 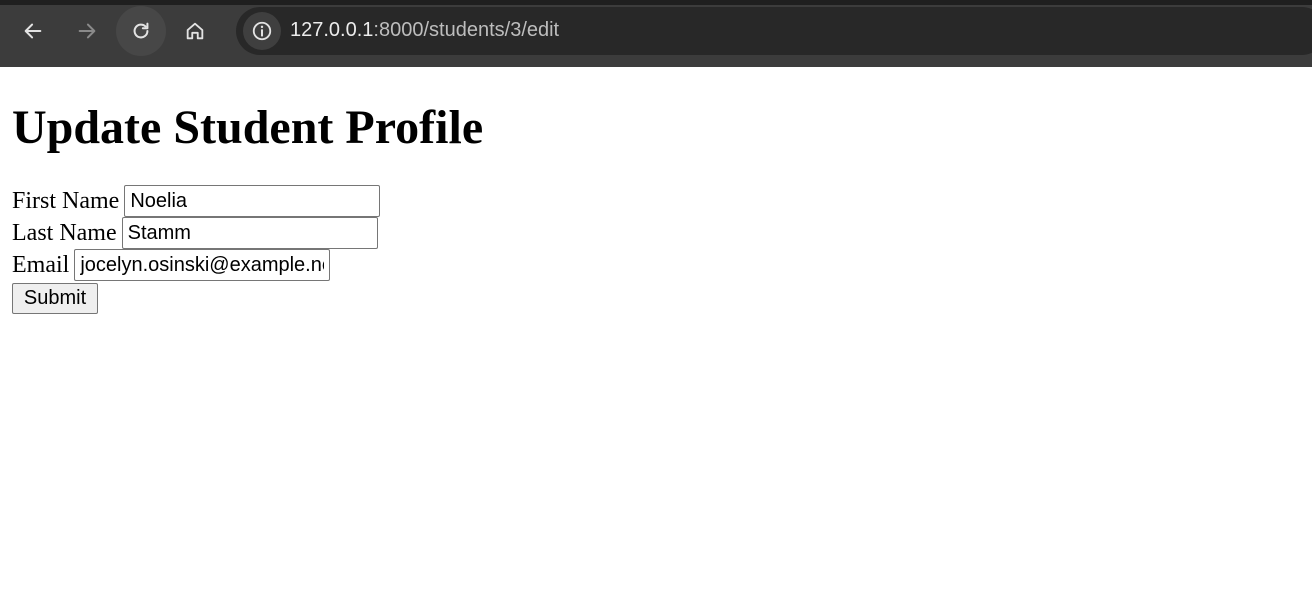 I want to click on site-info-button, so click(x=262, y=31).